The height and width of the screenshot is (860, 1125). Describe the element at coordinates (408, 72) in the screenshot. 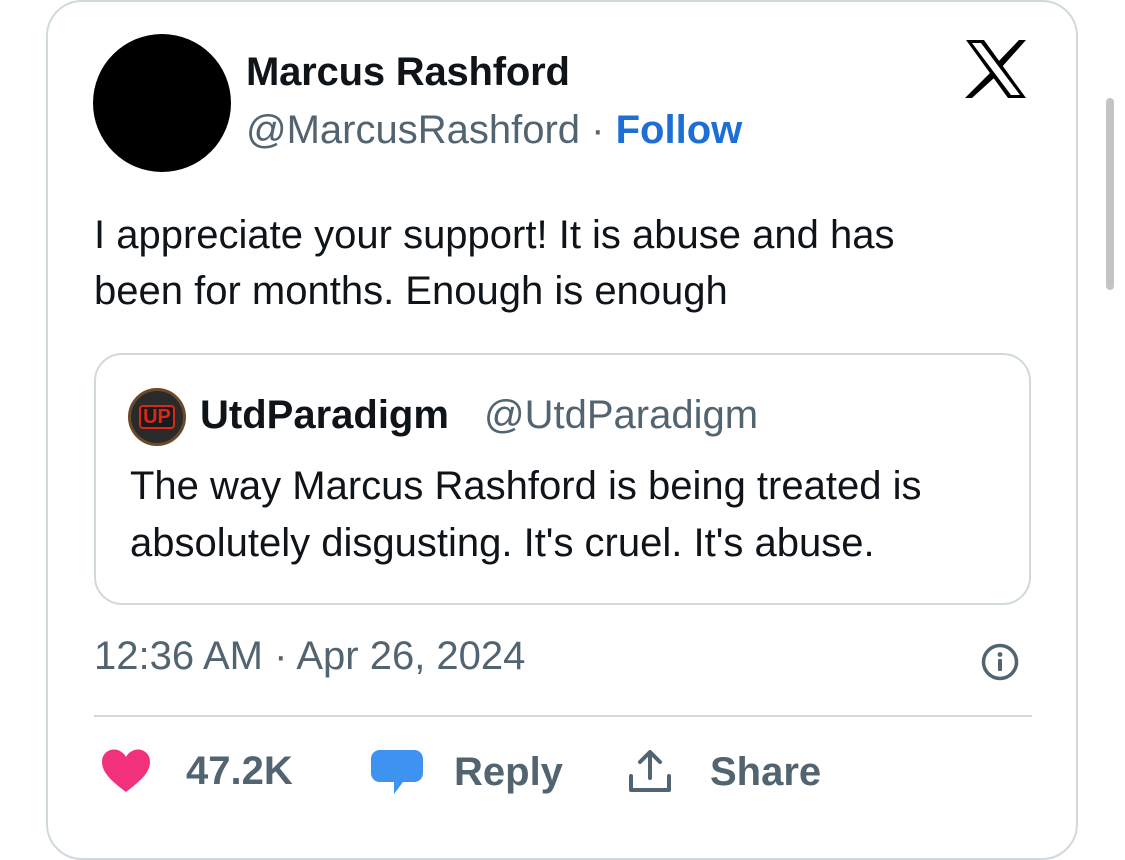

I see `author-name: Marcus Rashford` at that location.